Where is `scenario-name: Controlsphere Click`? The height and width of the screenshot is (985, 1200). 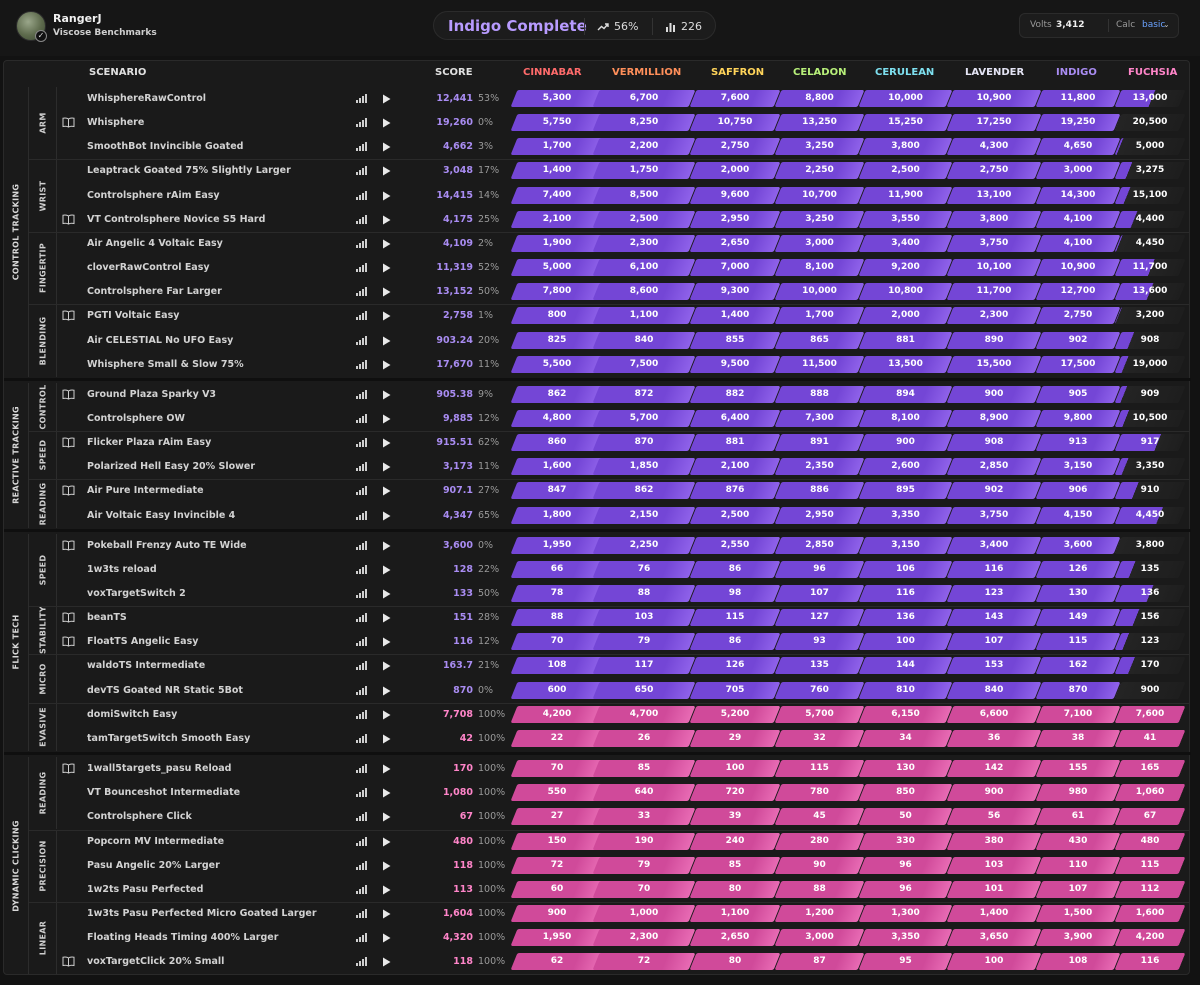
scenario-name: Controlsphere Click is located at coordinates (139, 816).